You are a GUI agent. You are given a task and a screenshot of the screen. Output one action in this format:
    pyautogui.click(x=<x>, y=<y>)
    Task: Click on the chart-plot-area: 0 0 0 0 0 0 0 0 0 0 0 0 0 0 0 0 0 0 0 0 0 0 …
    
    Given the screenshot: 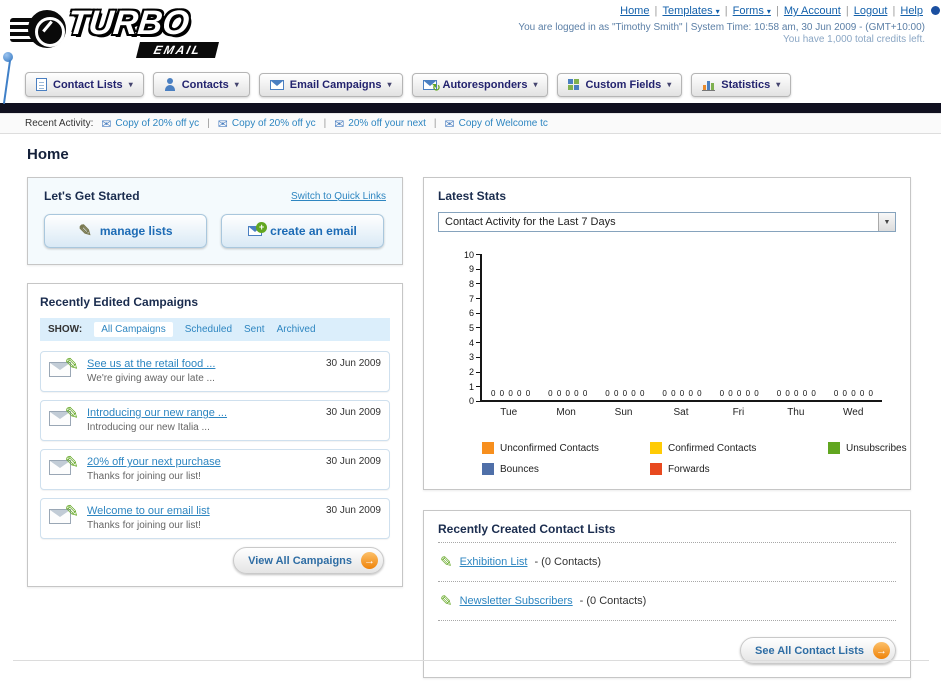 What is the action you would take?
    pyautogui.click(x=681, y=328)
    